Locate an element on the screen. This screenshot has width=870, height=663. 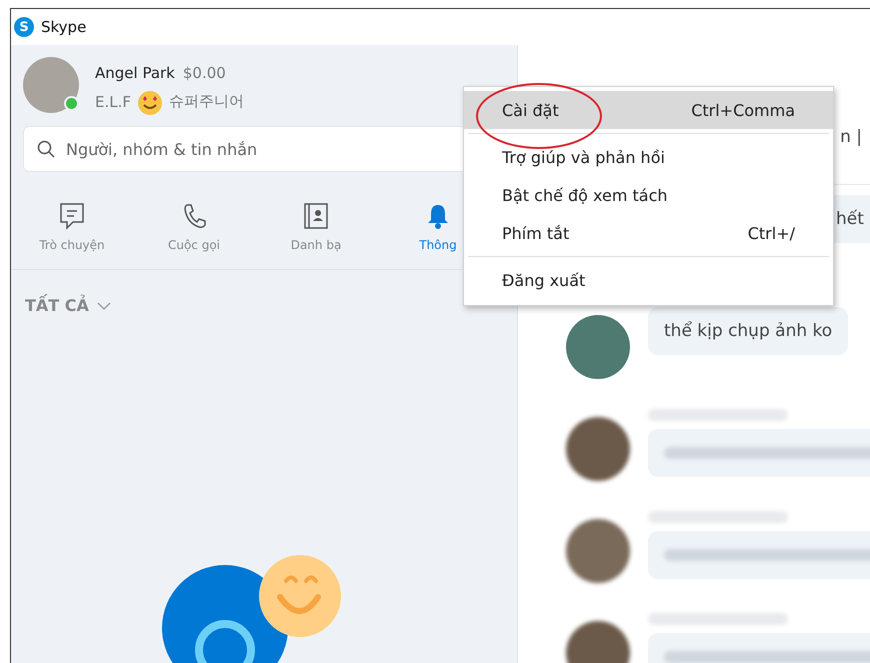
window-title: Skype is located at coordinates (63, 27).